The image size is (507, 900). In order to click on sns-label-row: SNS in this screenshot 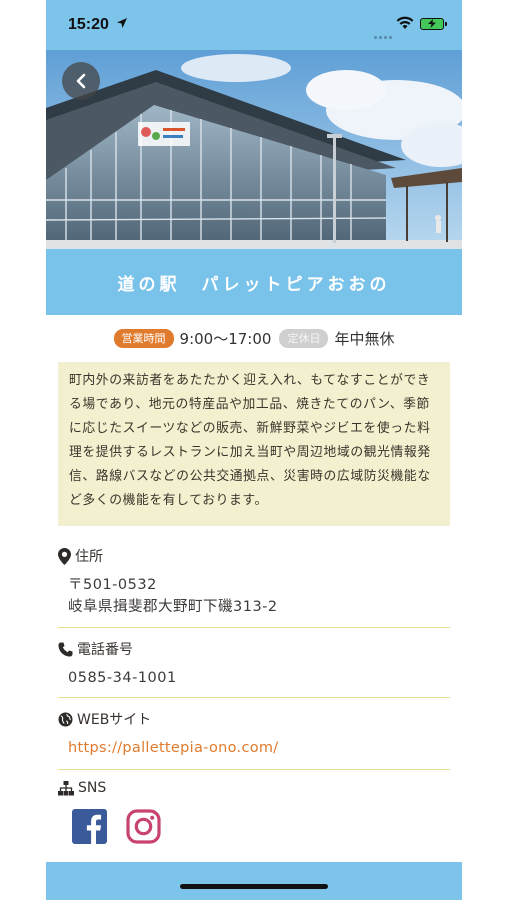, I will do `click(254, 788)`.